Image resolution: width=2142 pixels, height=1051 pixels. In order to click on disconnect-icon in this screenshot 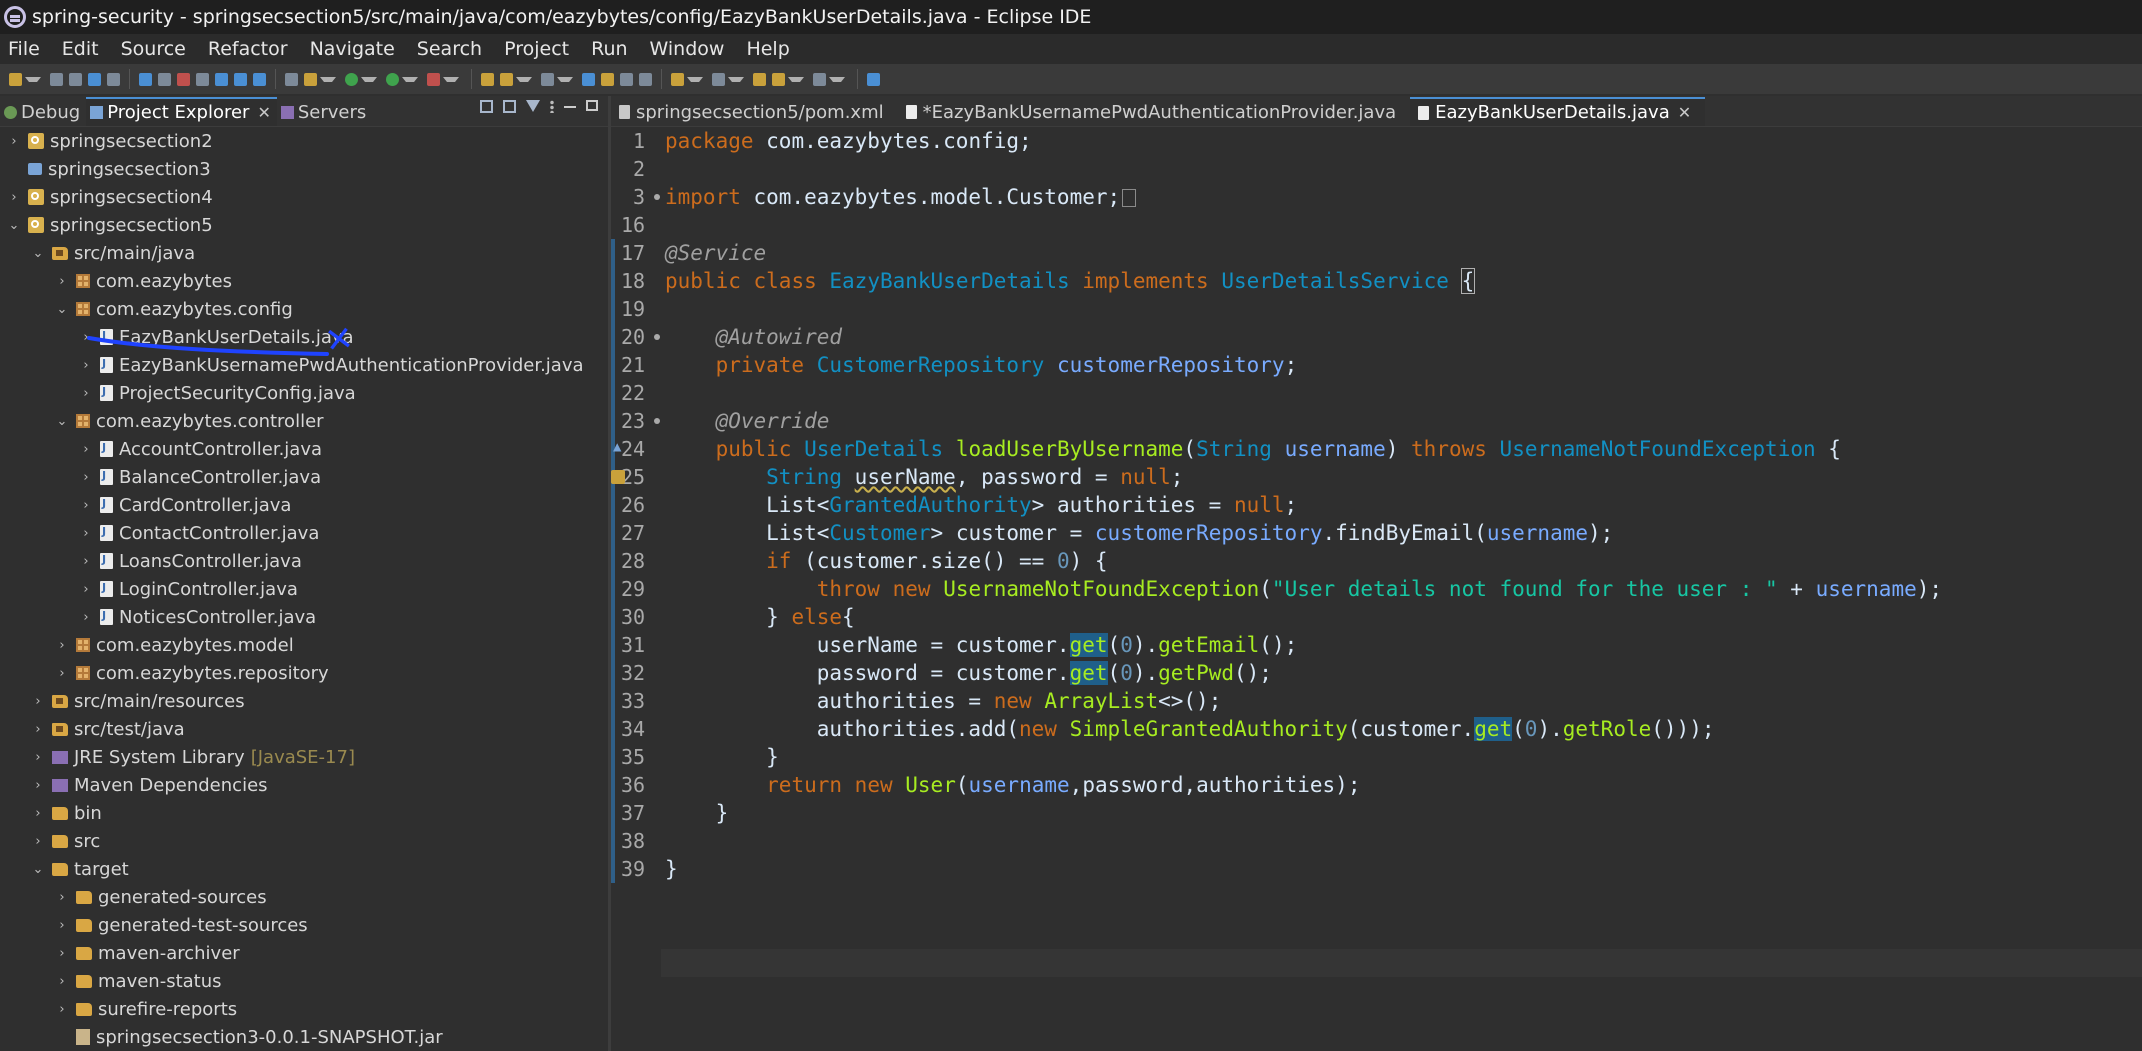, I will do `click(202, 79)`.